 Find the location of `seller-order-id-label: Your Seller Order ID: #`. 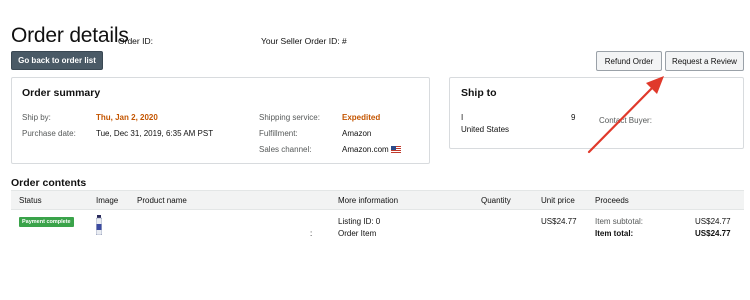

seller-order-id-label: Your Seller Order ID: # is located at coordinates (304, 41).